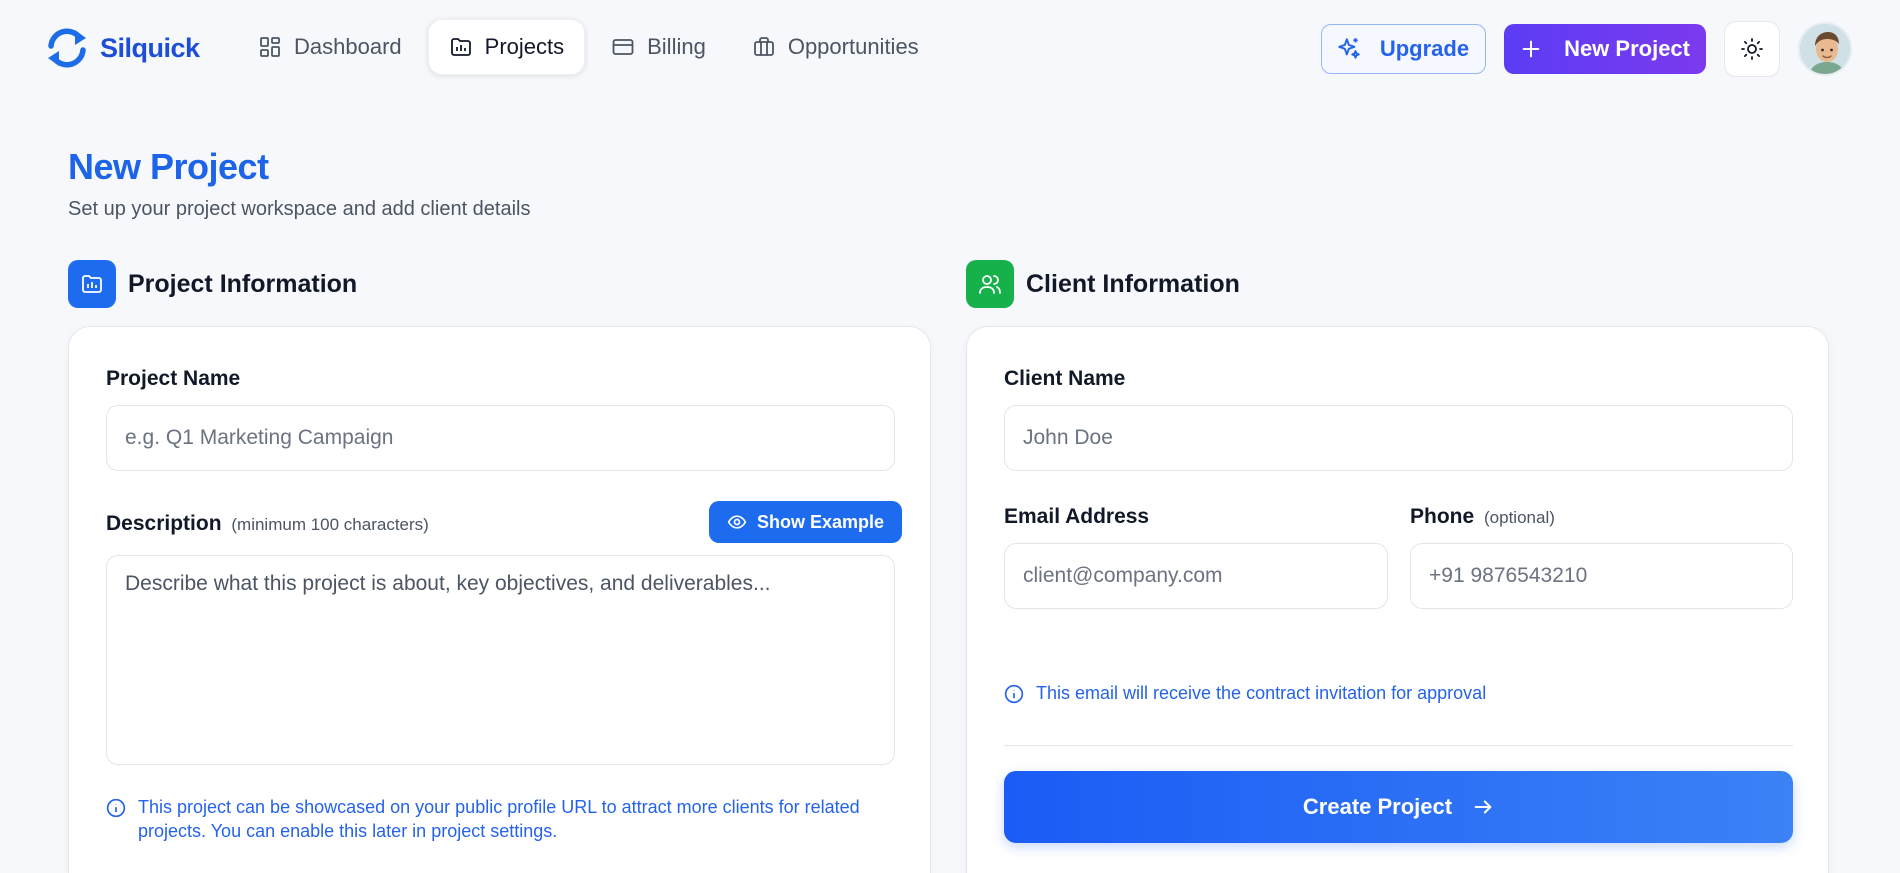 This screenshot has height=873, width=1900. Describe the element at coordinates (821, 521) in the screenshot. I see `show-example-label: Show Example` at that location.